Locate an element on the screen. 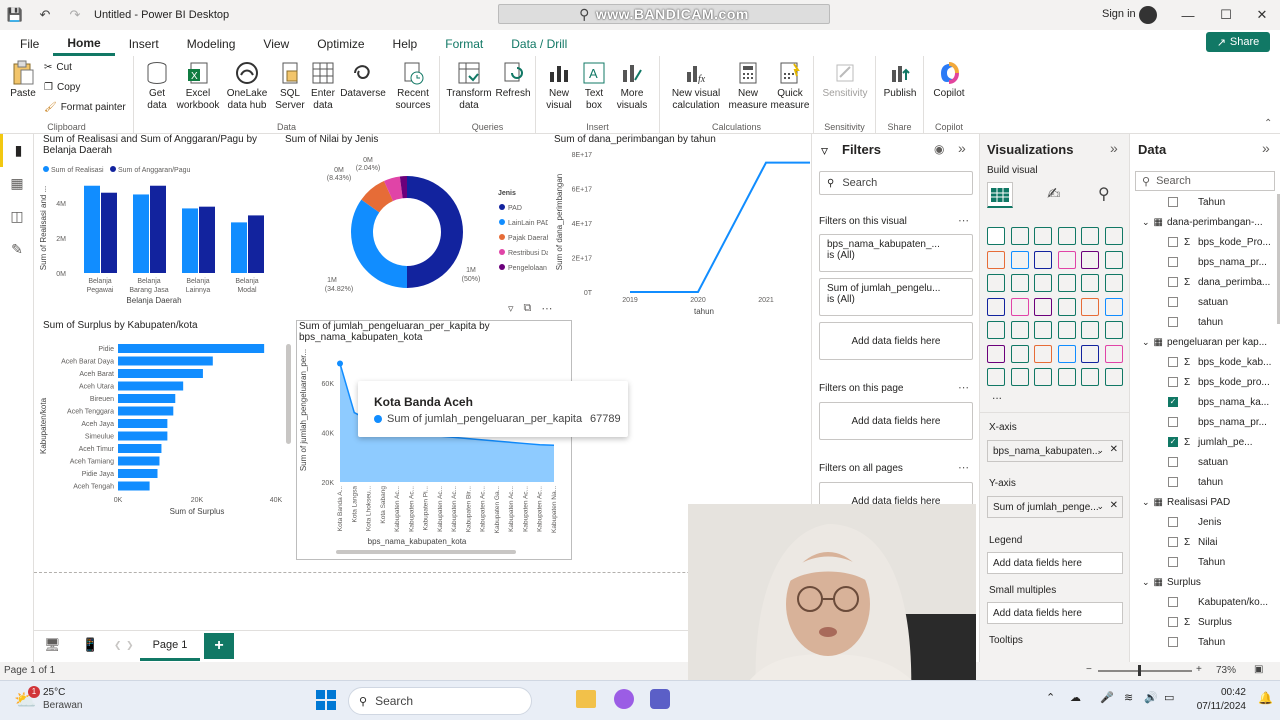 The image size is (1280, 720). wifi-icon: ≋ is located at coordinates (1128, 697).